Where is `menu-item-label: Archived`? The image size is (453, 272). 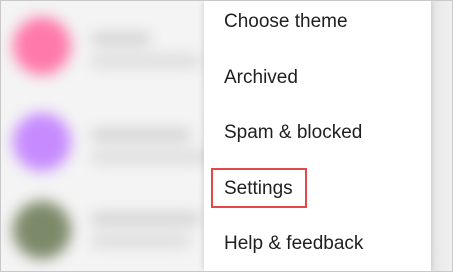 menu-item-label: Archived is located at coordinates (261, 77).